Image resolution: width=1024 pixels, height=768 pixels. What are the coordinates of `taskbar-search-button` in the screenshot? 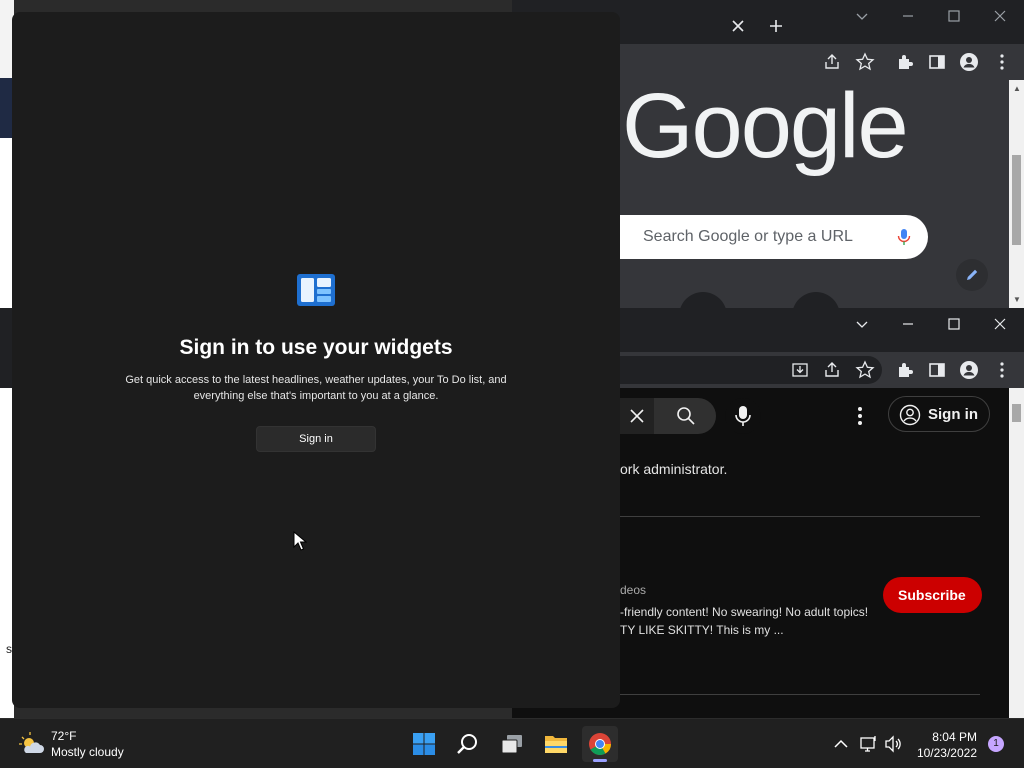 It's located at (468, 744).